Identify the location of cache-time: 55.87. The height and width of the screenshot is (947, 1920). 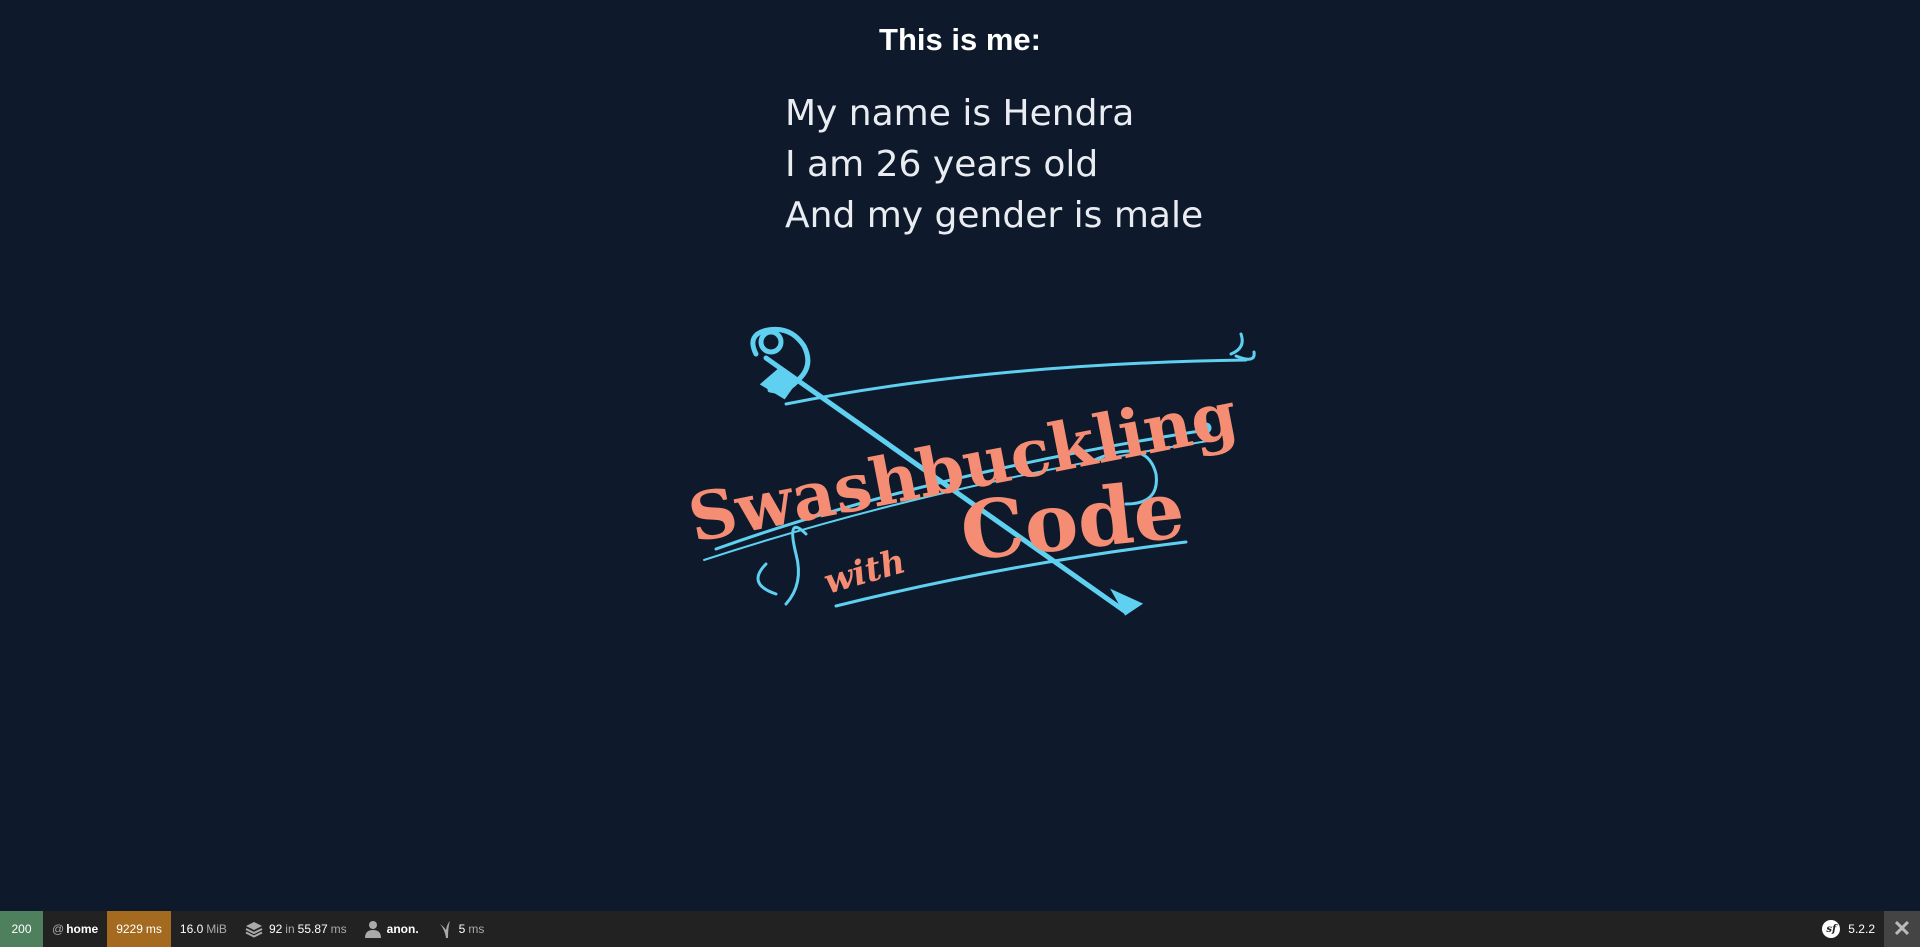
(312, 929).